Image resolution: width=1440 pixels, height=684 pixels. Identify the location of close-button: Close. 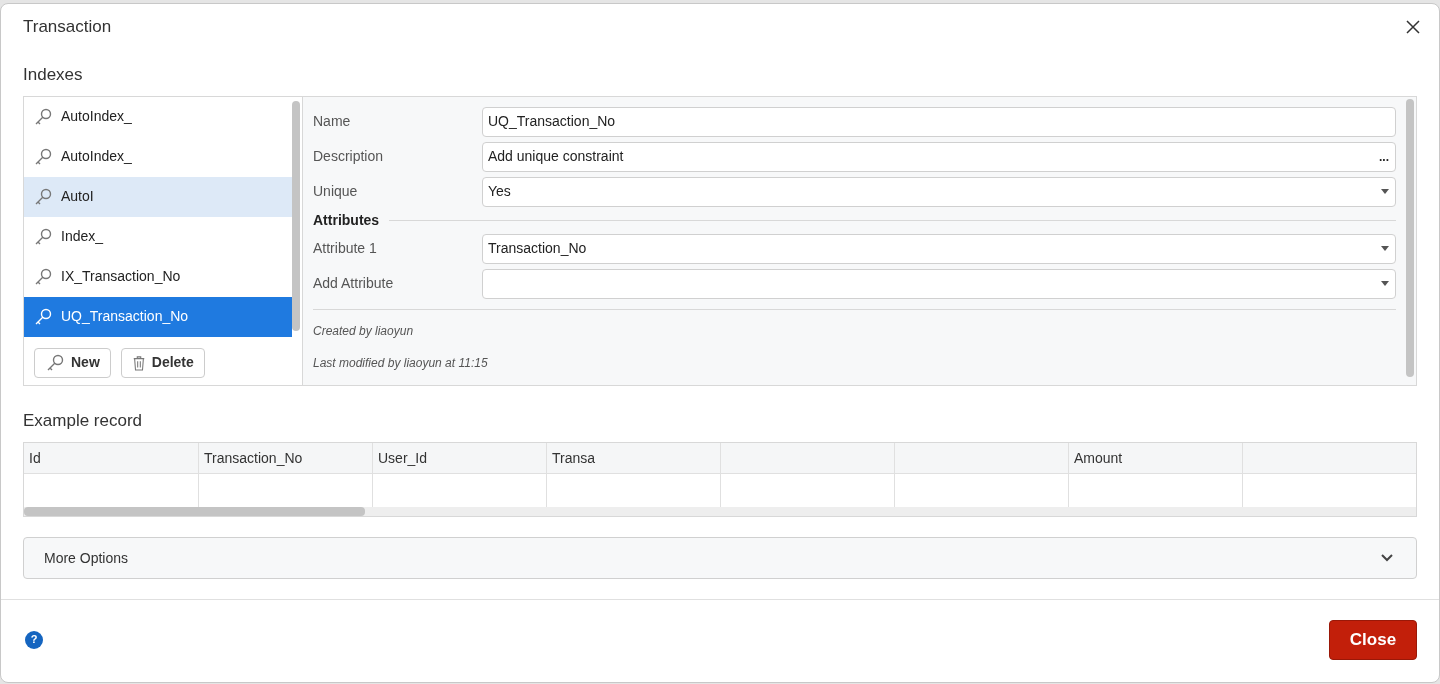
(1373, 639).